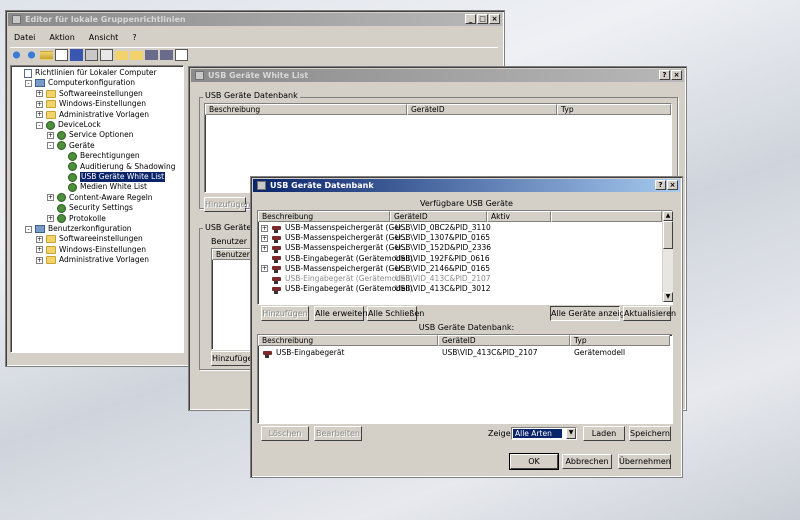 The width and height of the screenshot is (800, 520). Describe the element at coordinates (604, 433) in the screenshot. I see `load-button: Laden` at that location.